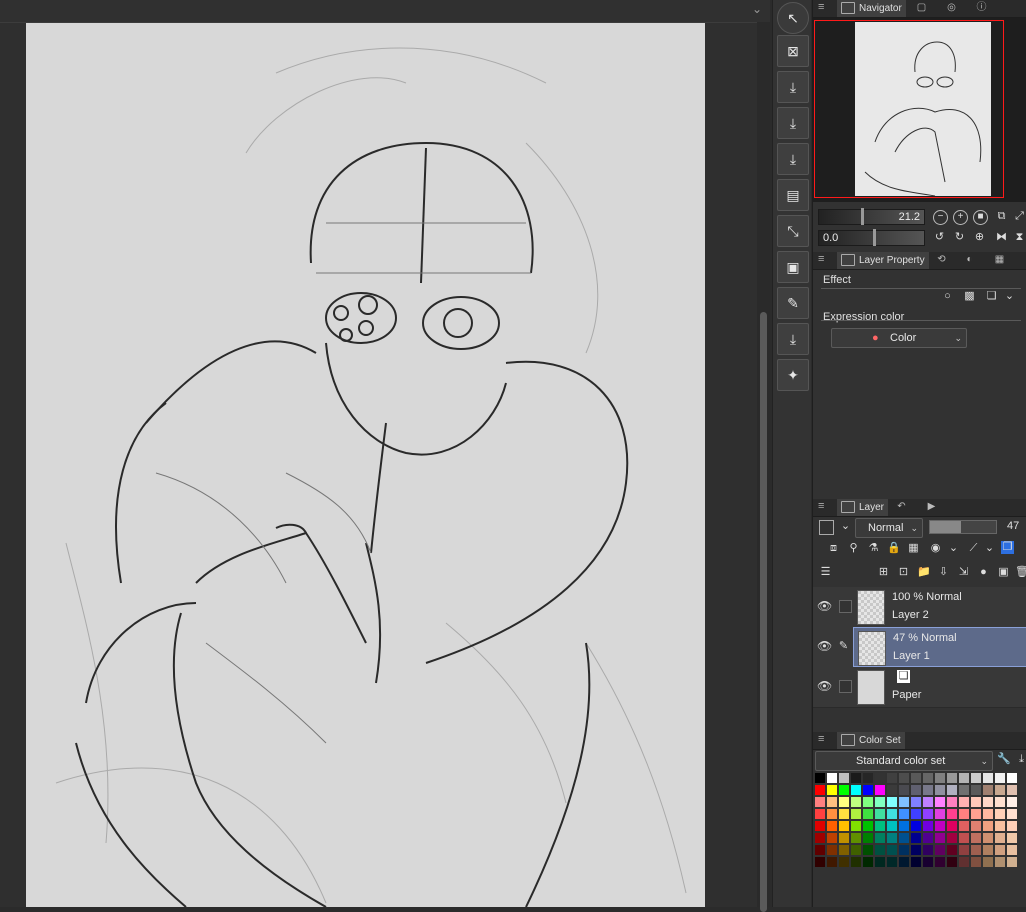  I want to click on layout-icon: ▤, so click(793, 195).